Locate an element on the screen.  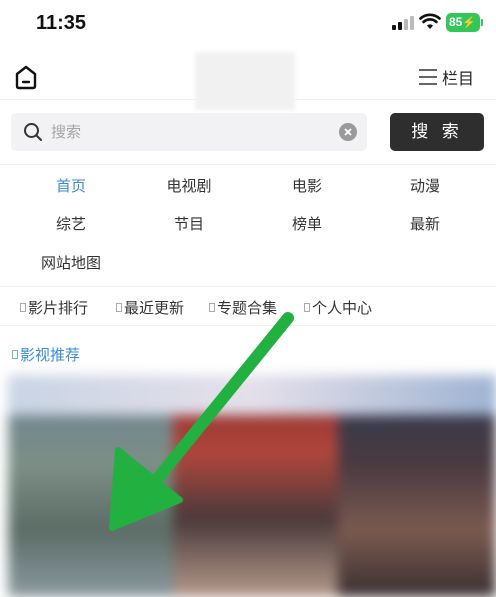
clear-icon is located at coordinates (348, 132).